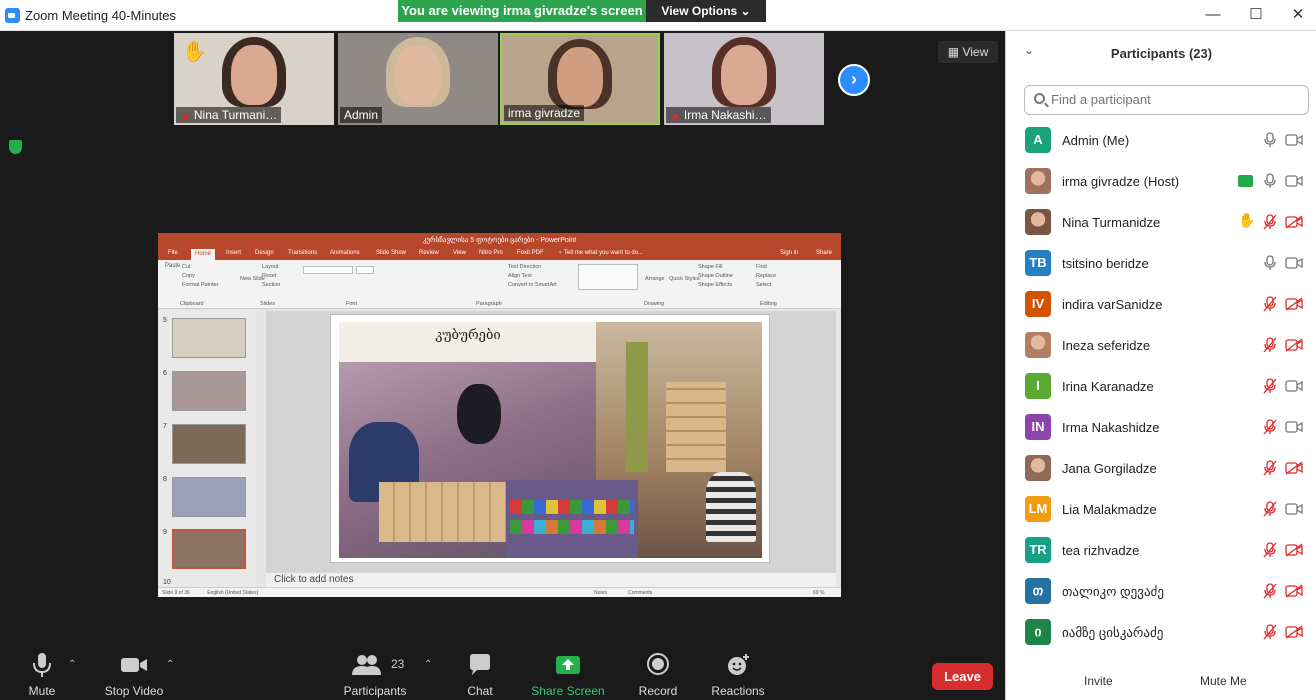 This screenshot has height=700, width=1316. What do you see at coordinates (1245, 181) in the screenshot?
I see `sharing-screen-icon` at bounding box center [1245, 181].